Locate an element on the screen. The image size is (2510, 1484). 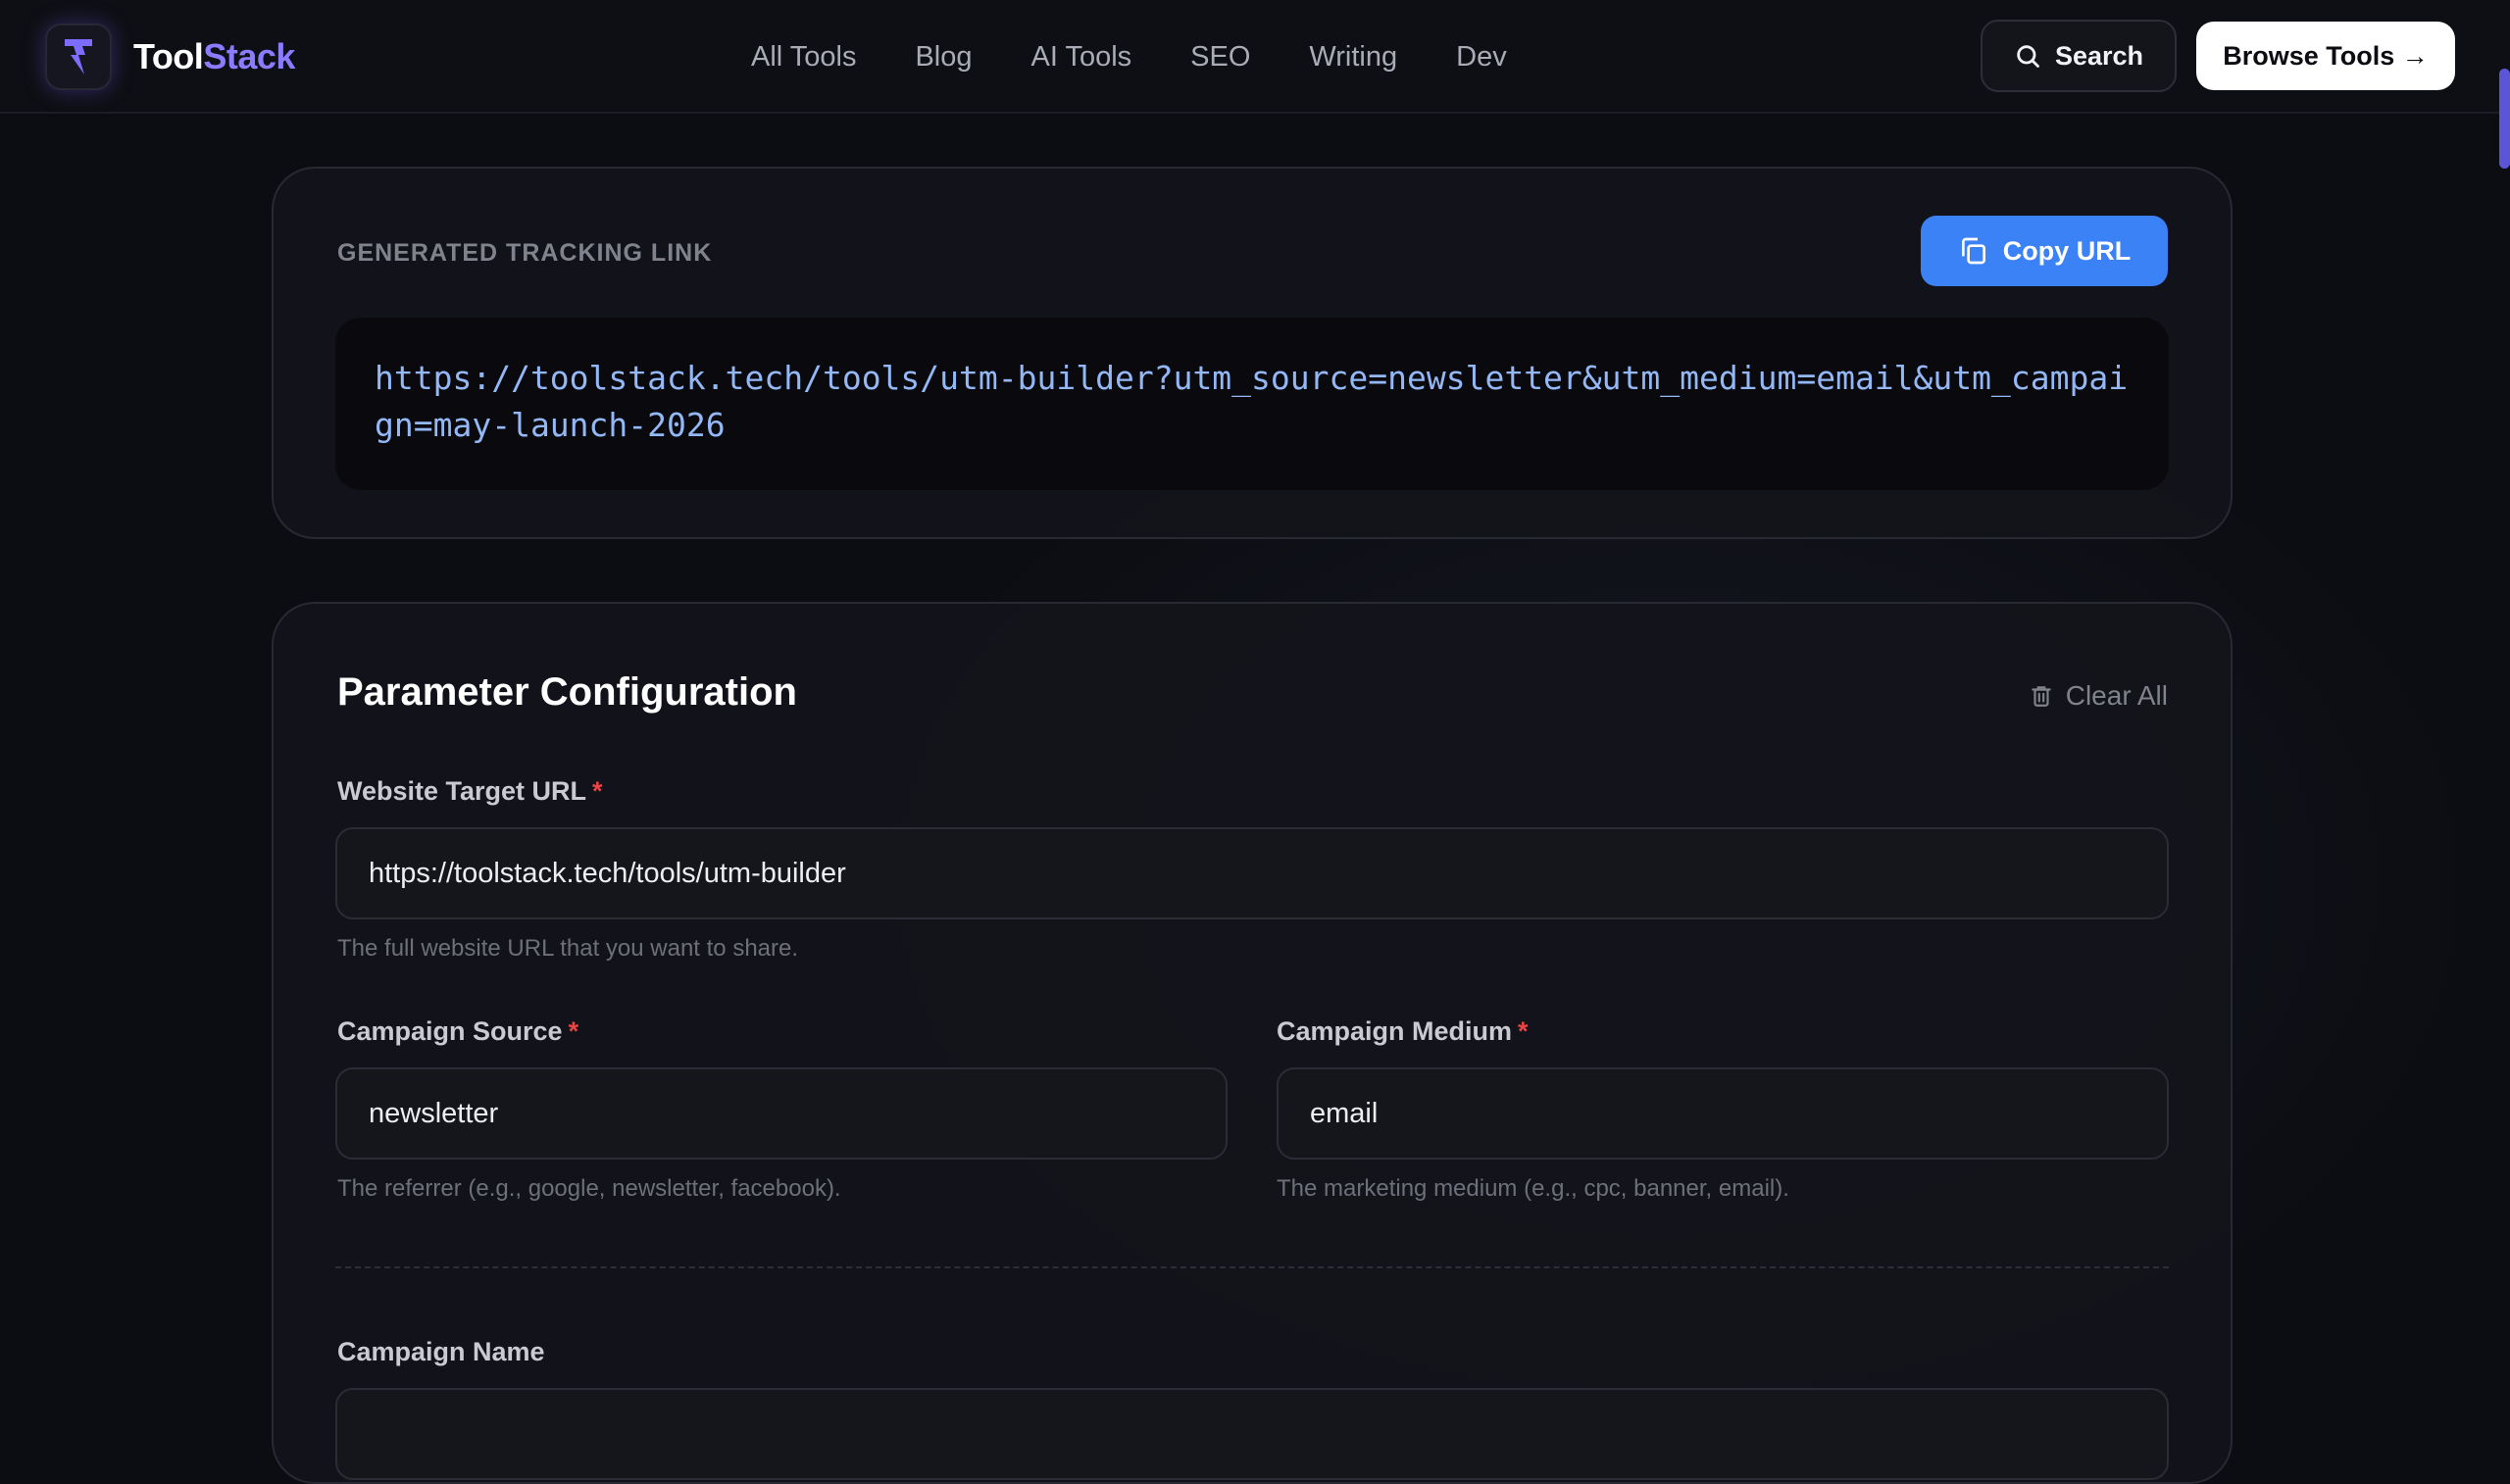
brand-name-part1: Tool is located at coordinates (168, 56).